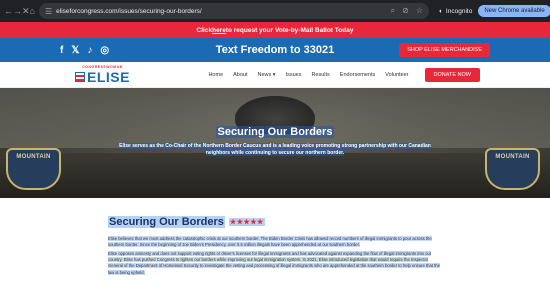 The width and height of the screenshot is (550, 284). Describe the element at coordinates (393, 11) in the screenshot. I see `search-icon: ⌕` at that location.